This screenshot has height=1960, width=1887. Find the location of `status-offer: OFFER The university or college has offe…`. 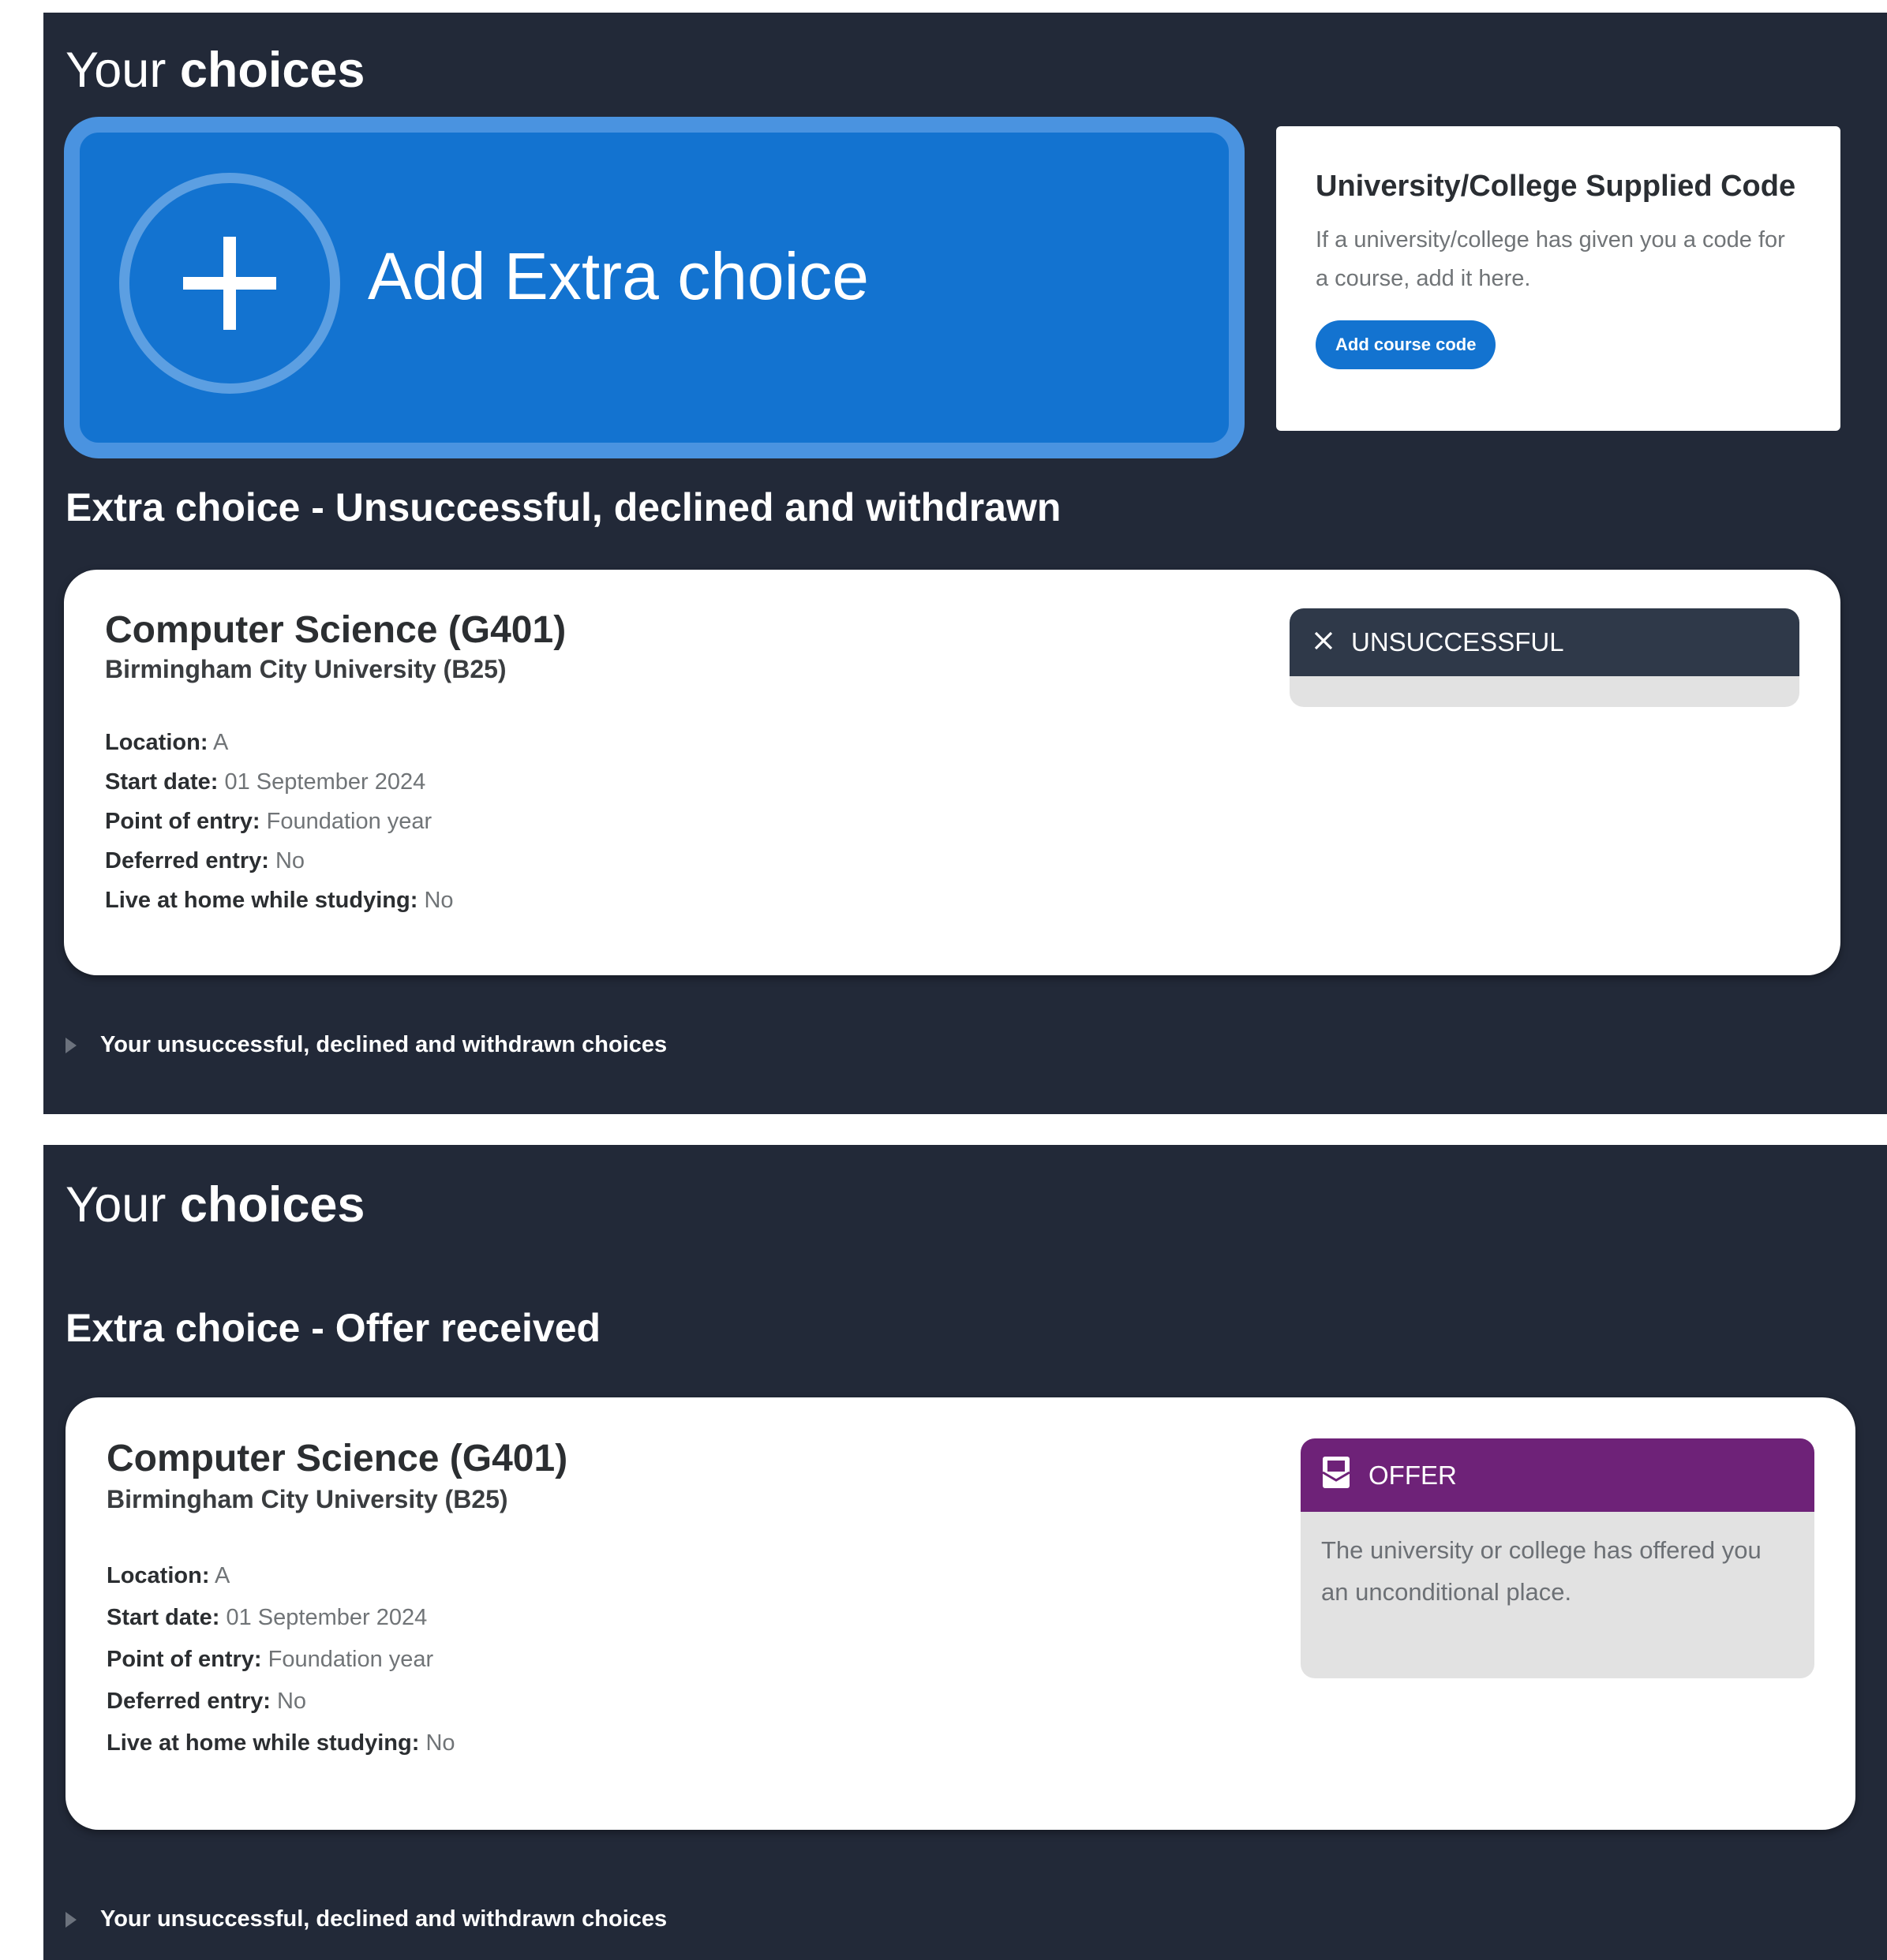

status-offer: OFFER The university or college has offe… is located at coordinates (1557, 1558).